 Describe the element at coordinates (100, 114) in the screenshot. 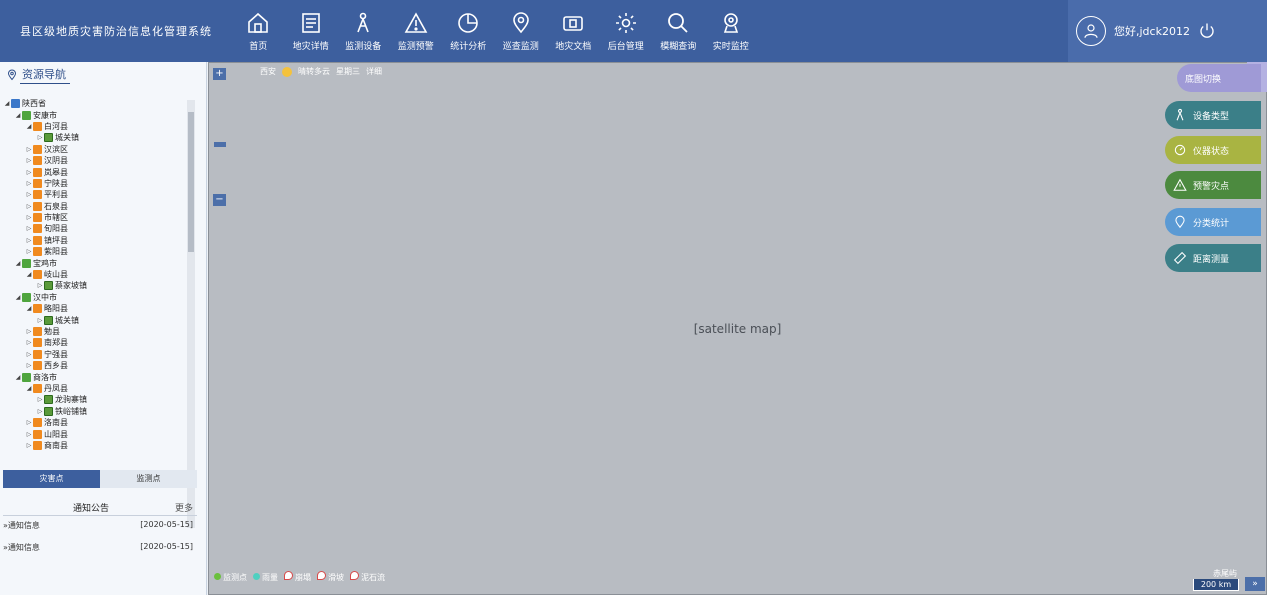

I see `tree-node: ◢ 安康市` at that location.